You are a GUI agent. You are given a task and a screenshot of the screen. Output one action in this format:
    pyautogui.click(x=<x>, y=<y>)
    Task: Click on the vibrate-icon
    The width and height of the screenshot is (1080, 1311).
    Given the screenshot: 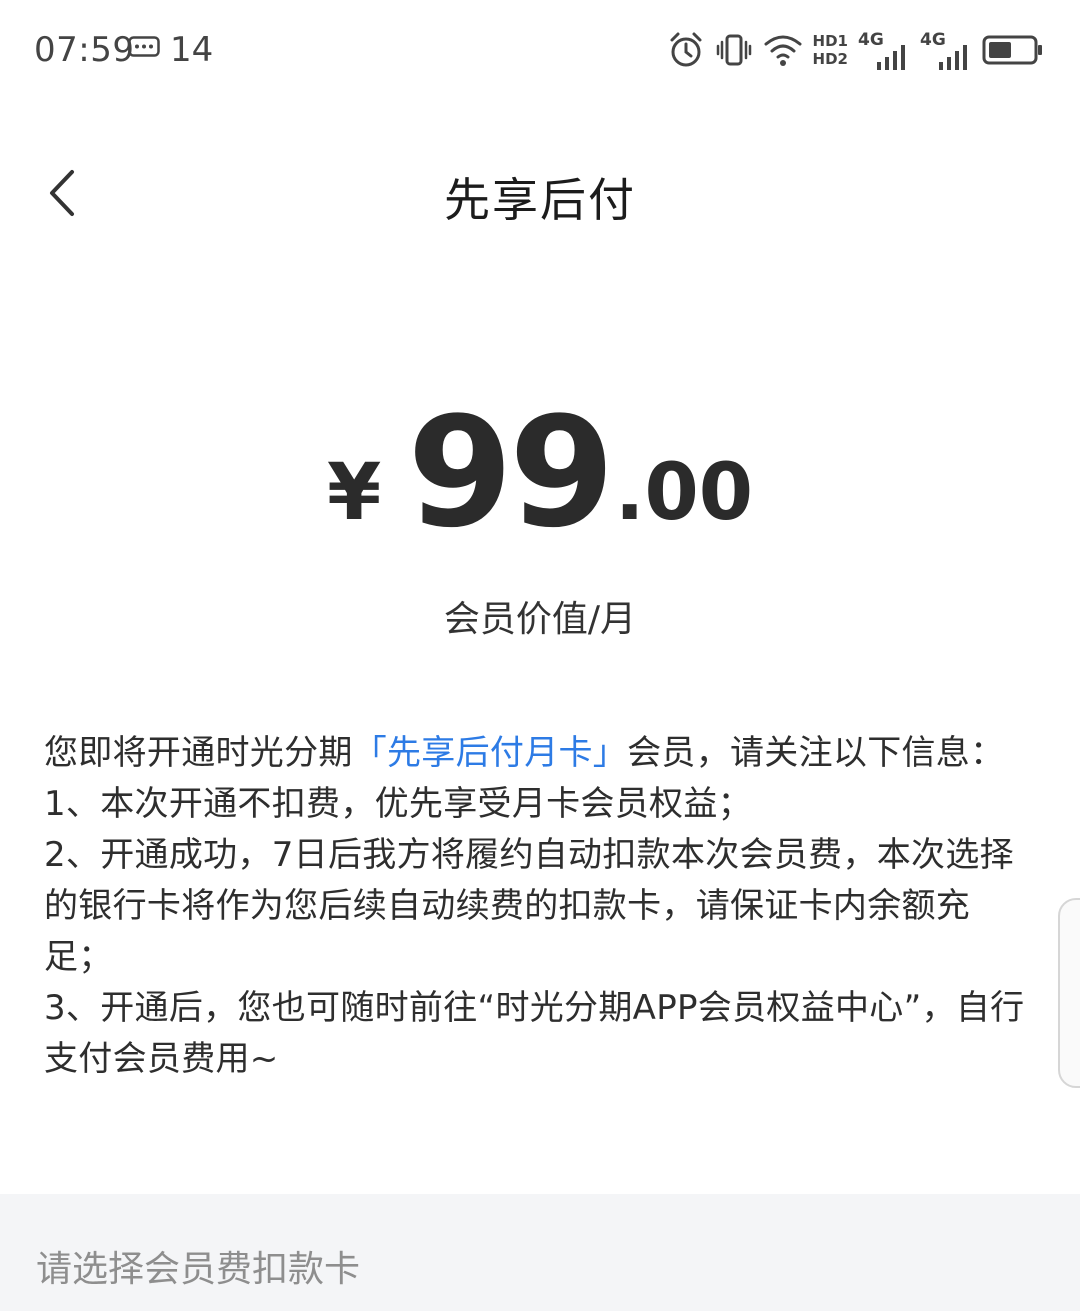 What is the action you would take?
    pyautogui.click(x=733, y=50)
    